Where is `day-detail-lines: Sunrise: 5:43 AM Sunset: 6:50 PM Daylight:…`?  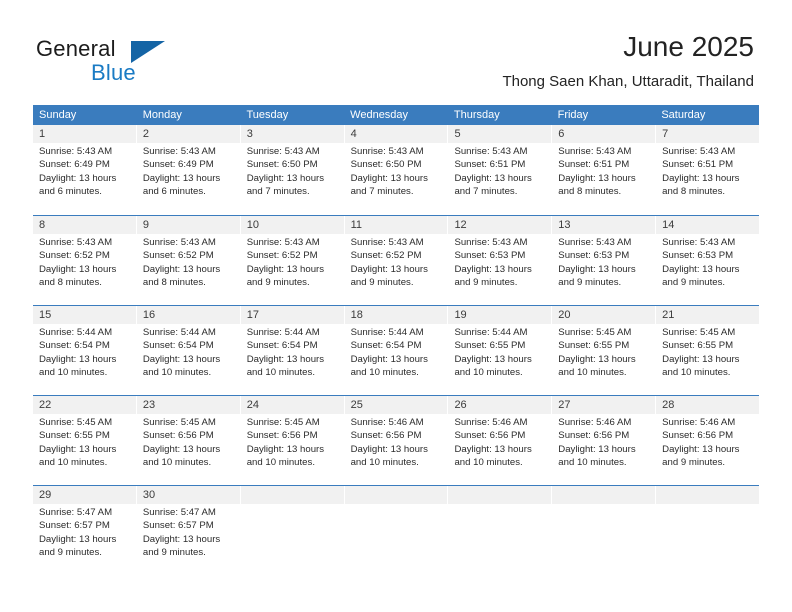 day-detail-lines: Sunrise: 5:43 AM Sunset: 6:50 PM Daylight:… is located at coordinates (396, 172).